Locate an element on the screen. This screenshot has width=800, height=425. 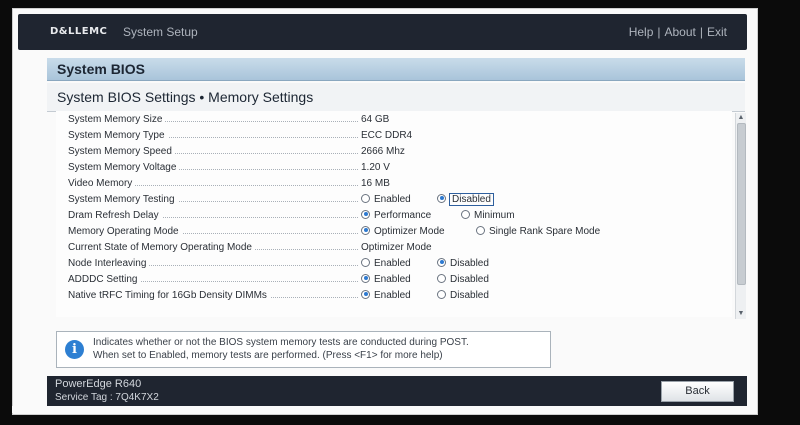
adddc-enabled-radio: Enabled is located at coordinates (386, 279).